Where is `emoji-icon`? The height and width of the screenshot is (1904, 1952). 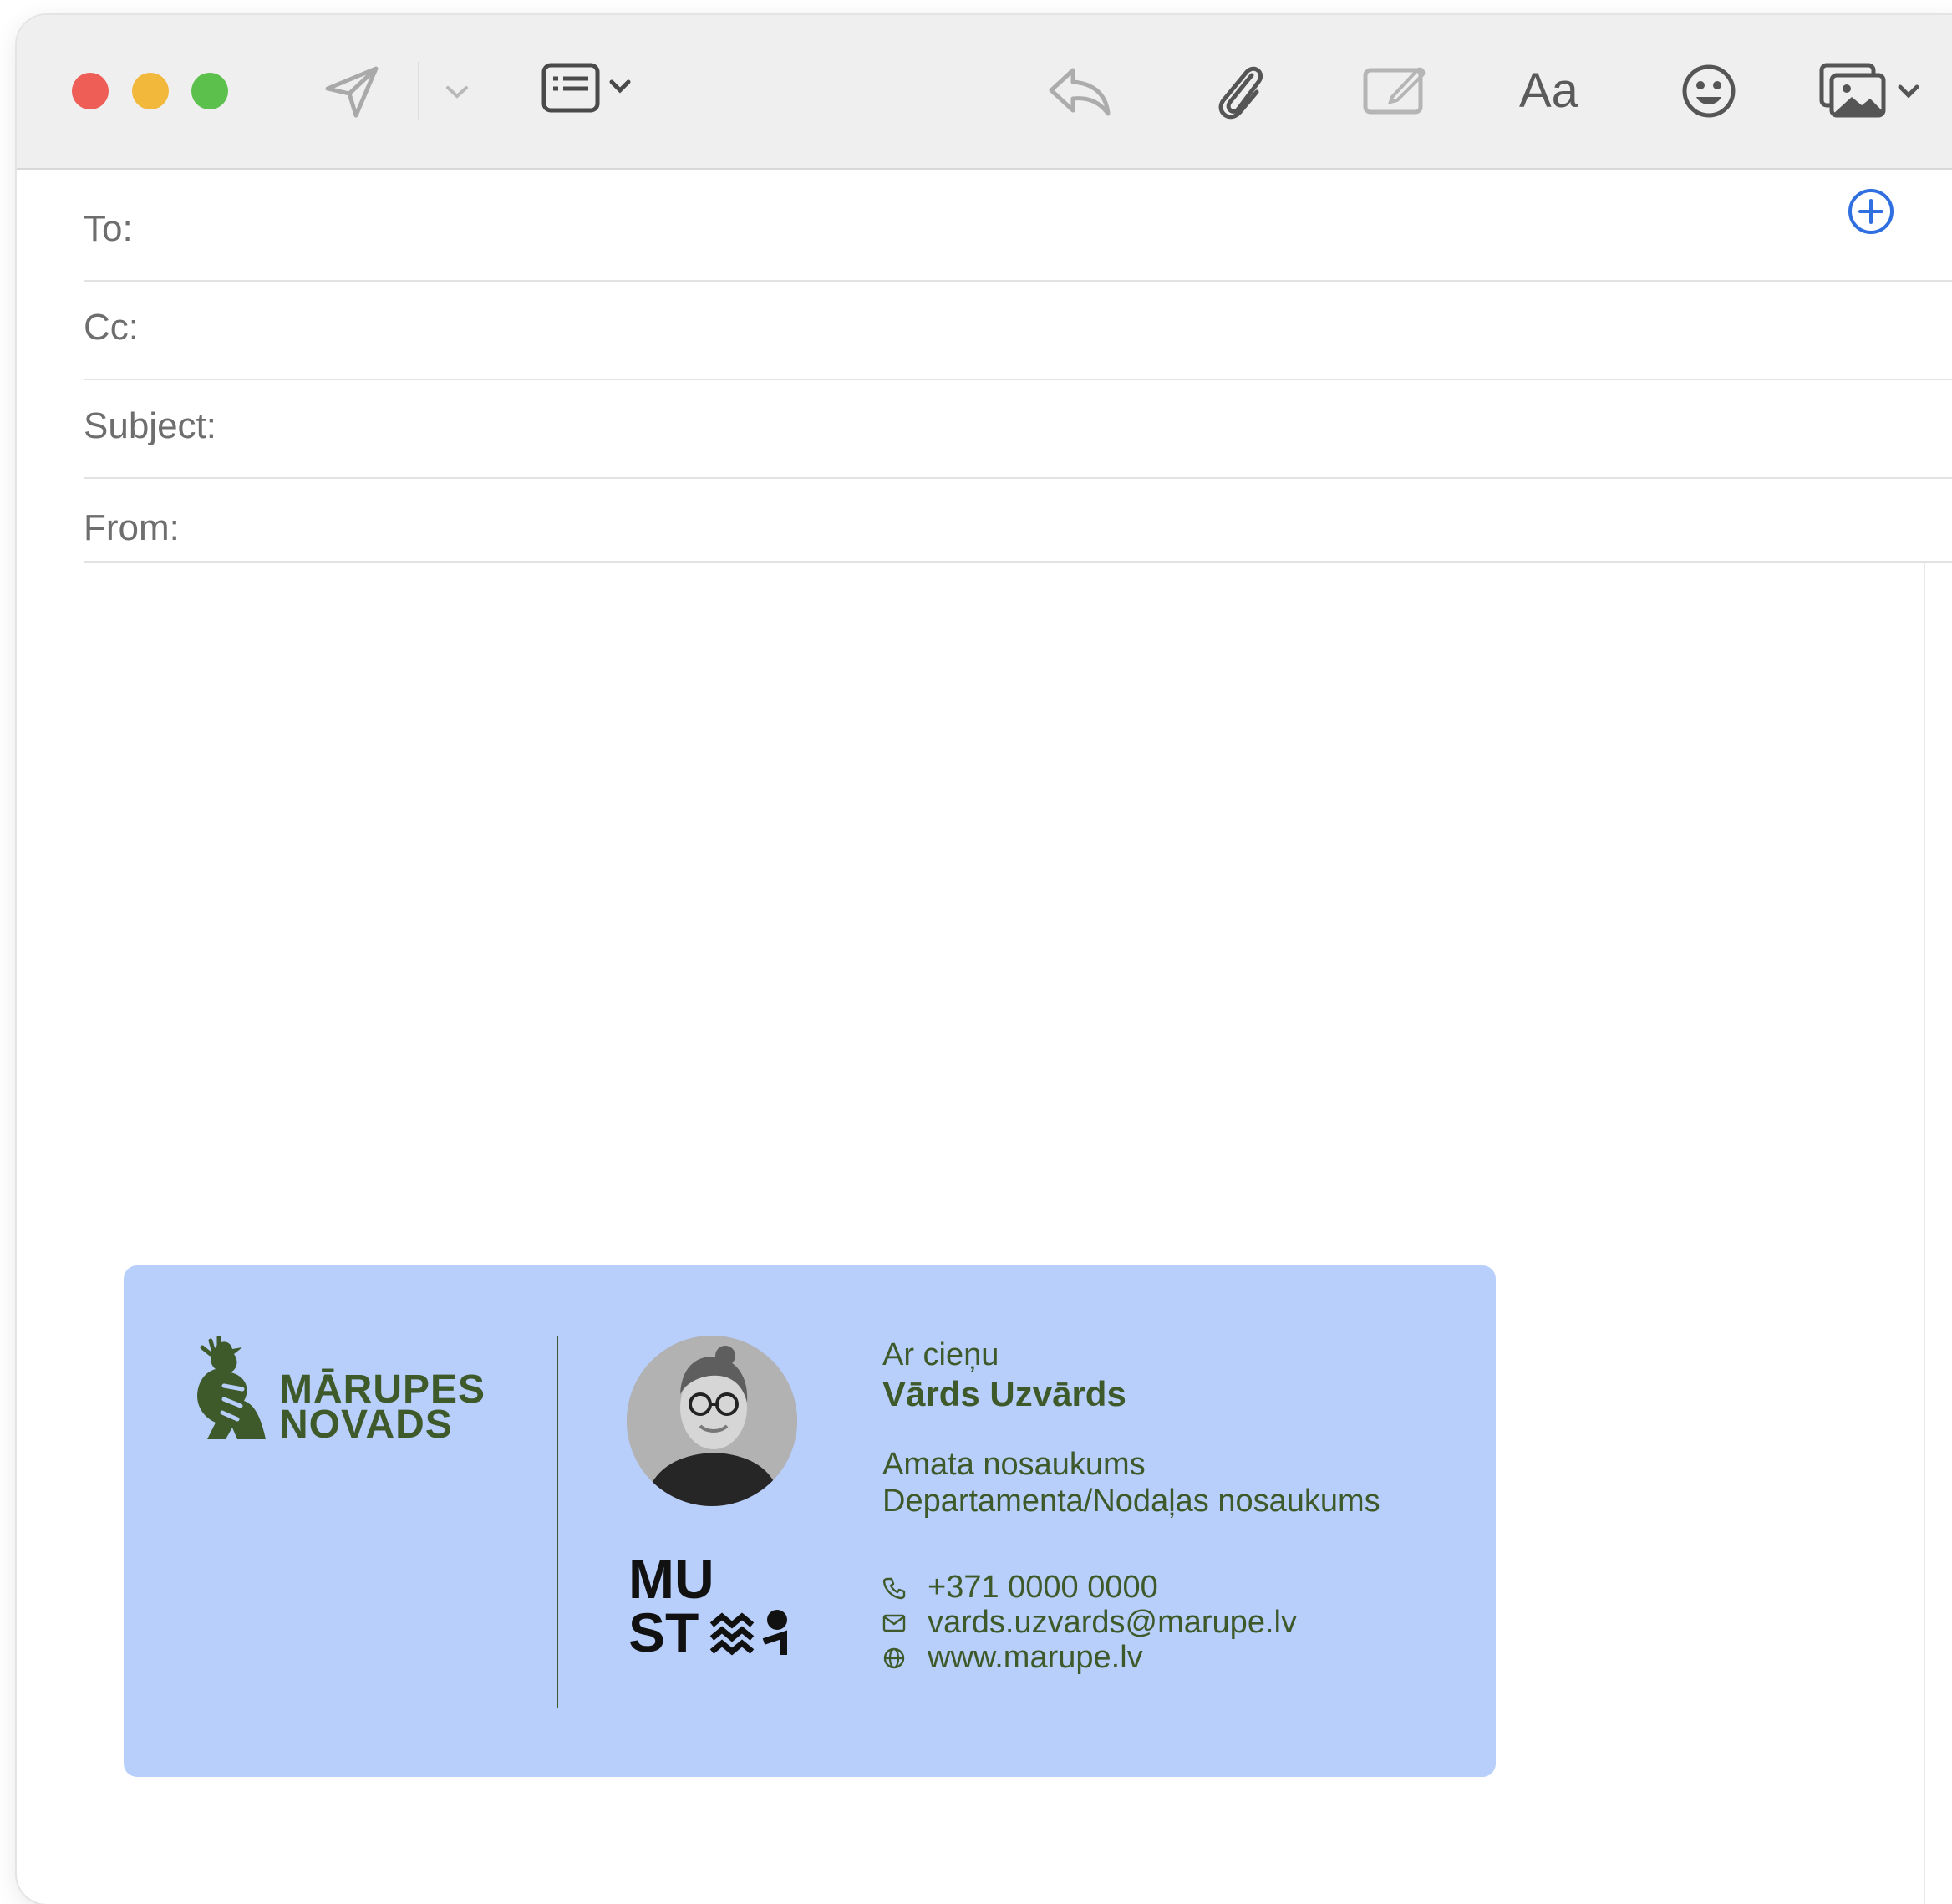
emoji-icon is located at coordinates (1709, 91).